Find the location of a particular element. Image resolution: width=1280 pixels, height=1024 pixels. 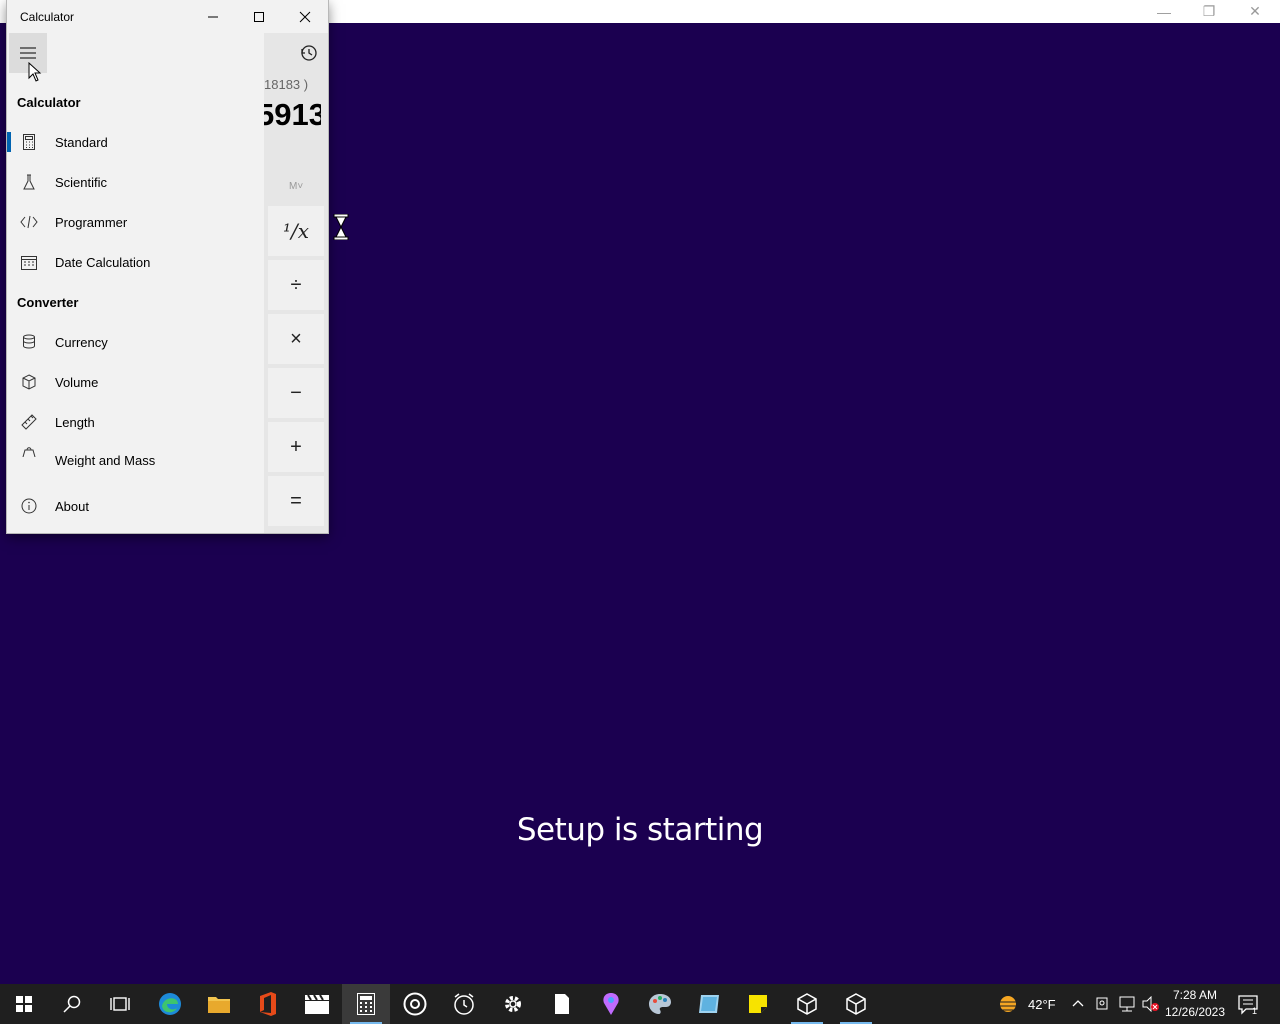

nav-item-standard: Standard is located at coordinates (134, 142).